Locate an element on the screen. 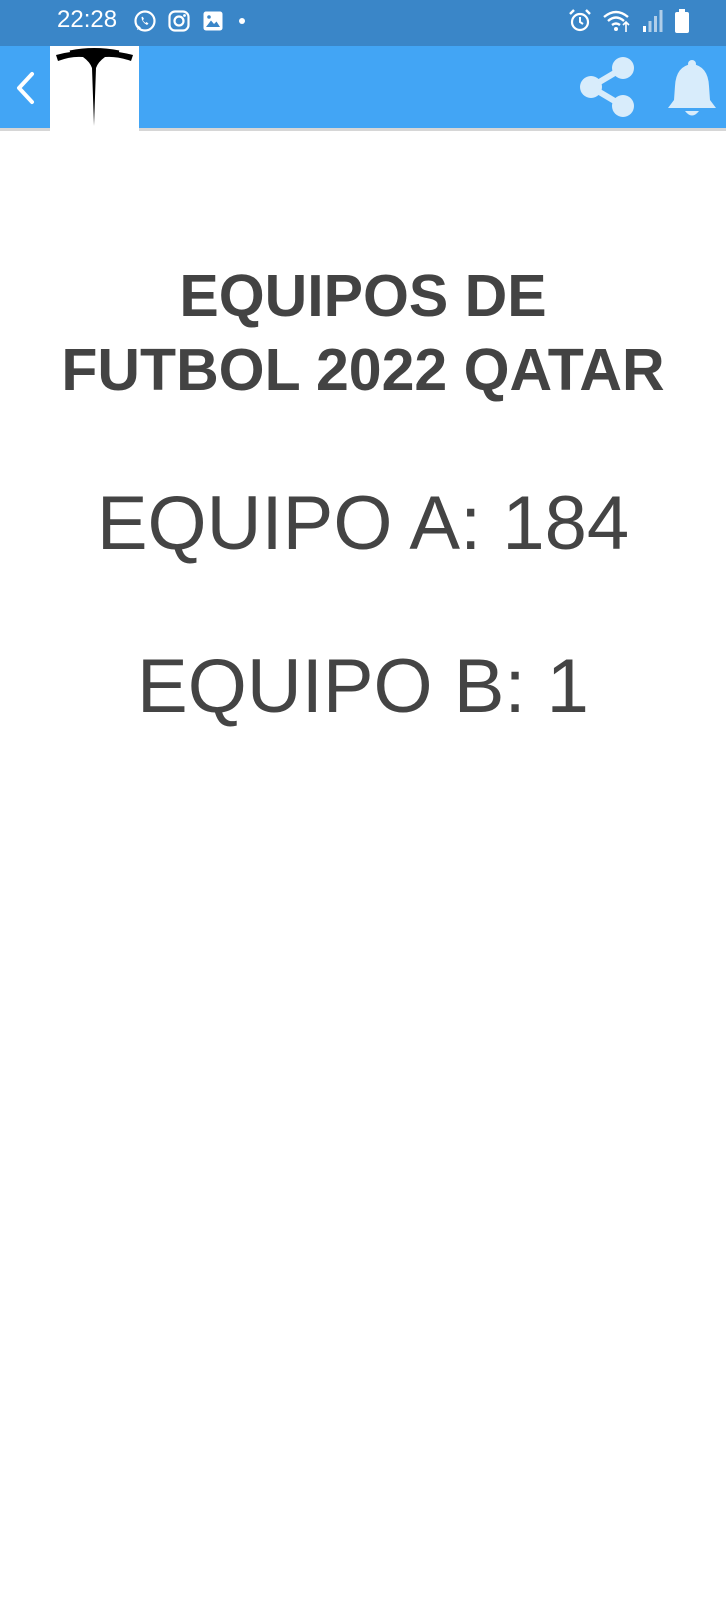 This screenshot has width=726, height=1600. app-bar is located at coordinates (363, 88).